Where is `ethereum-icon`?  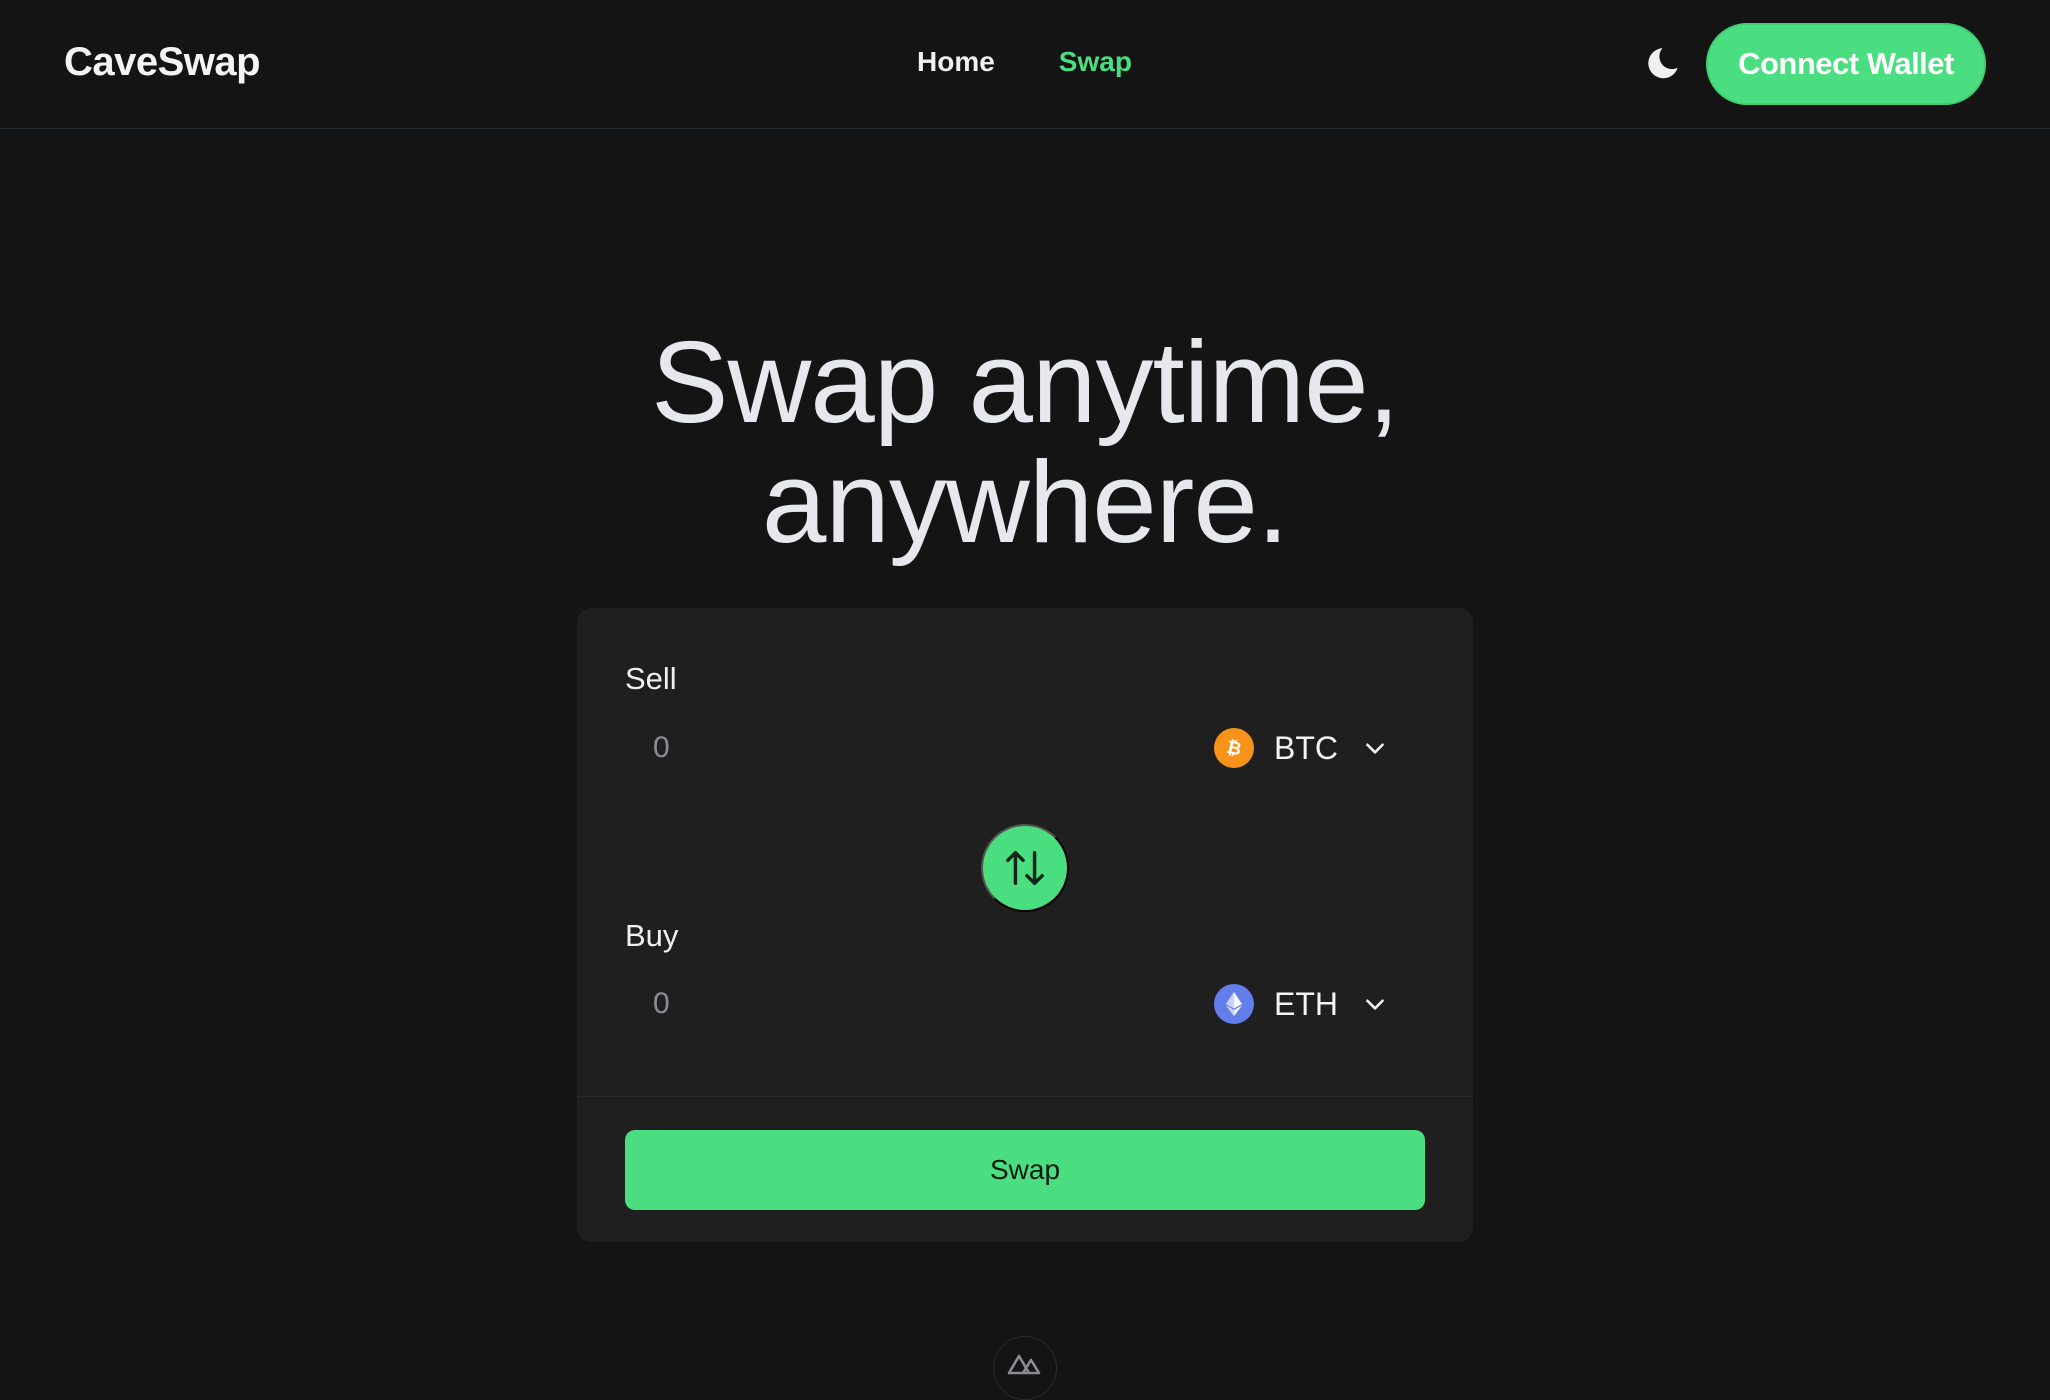
ethereum-icon is located at coordinates (1234, 1004).